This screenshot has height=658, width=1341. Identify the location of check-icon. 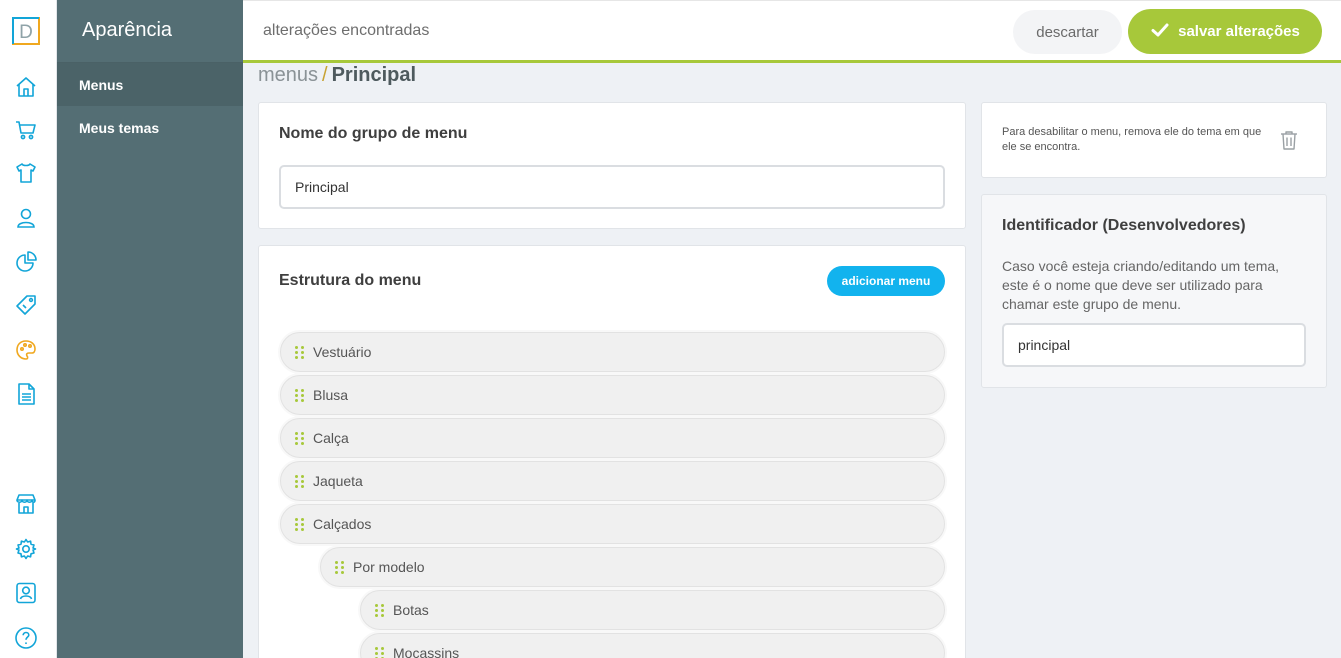
(1160, 32).